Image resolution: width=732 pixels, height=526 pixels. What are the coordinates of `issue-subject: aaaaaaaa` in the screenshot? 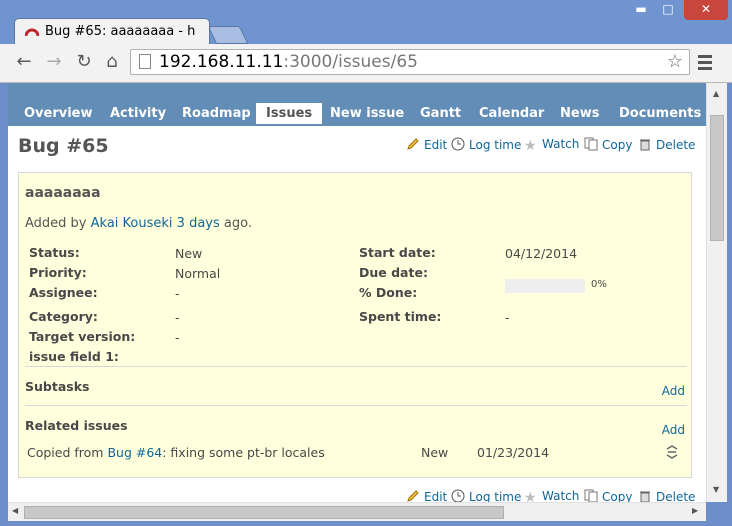 It's located at (63, 193).